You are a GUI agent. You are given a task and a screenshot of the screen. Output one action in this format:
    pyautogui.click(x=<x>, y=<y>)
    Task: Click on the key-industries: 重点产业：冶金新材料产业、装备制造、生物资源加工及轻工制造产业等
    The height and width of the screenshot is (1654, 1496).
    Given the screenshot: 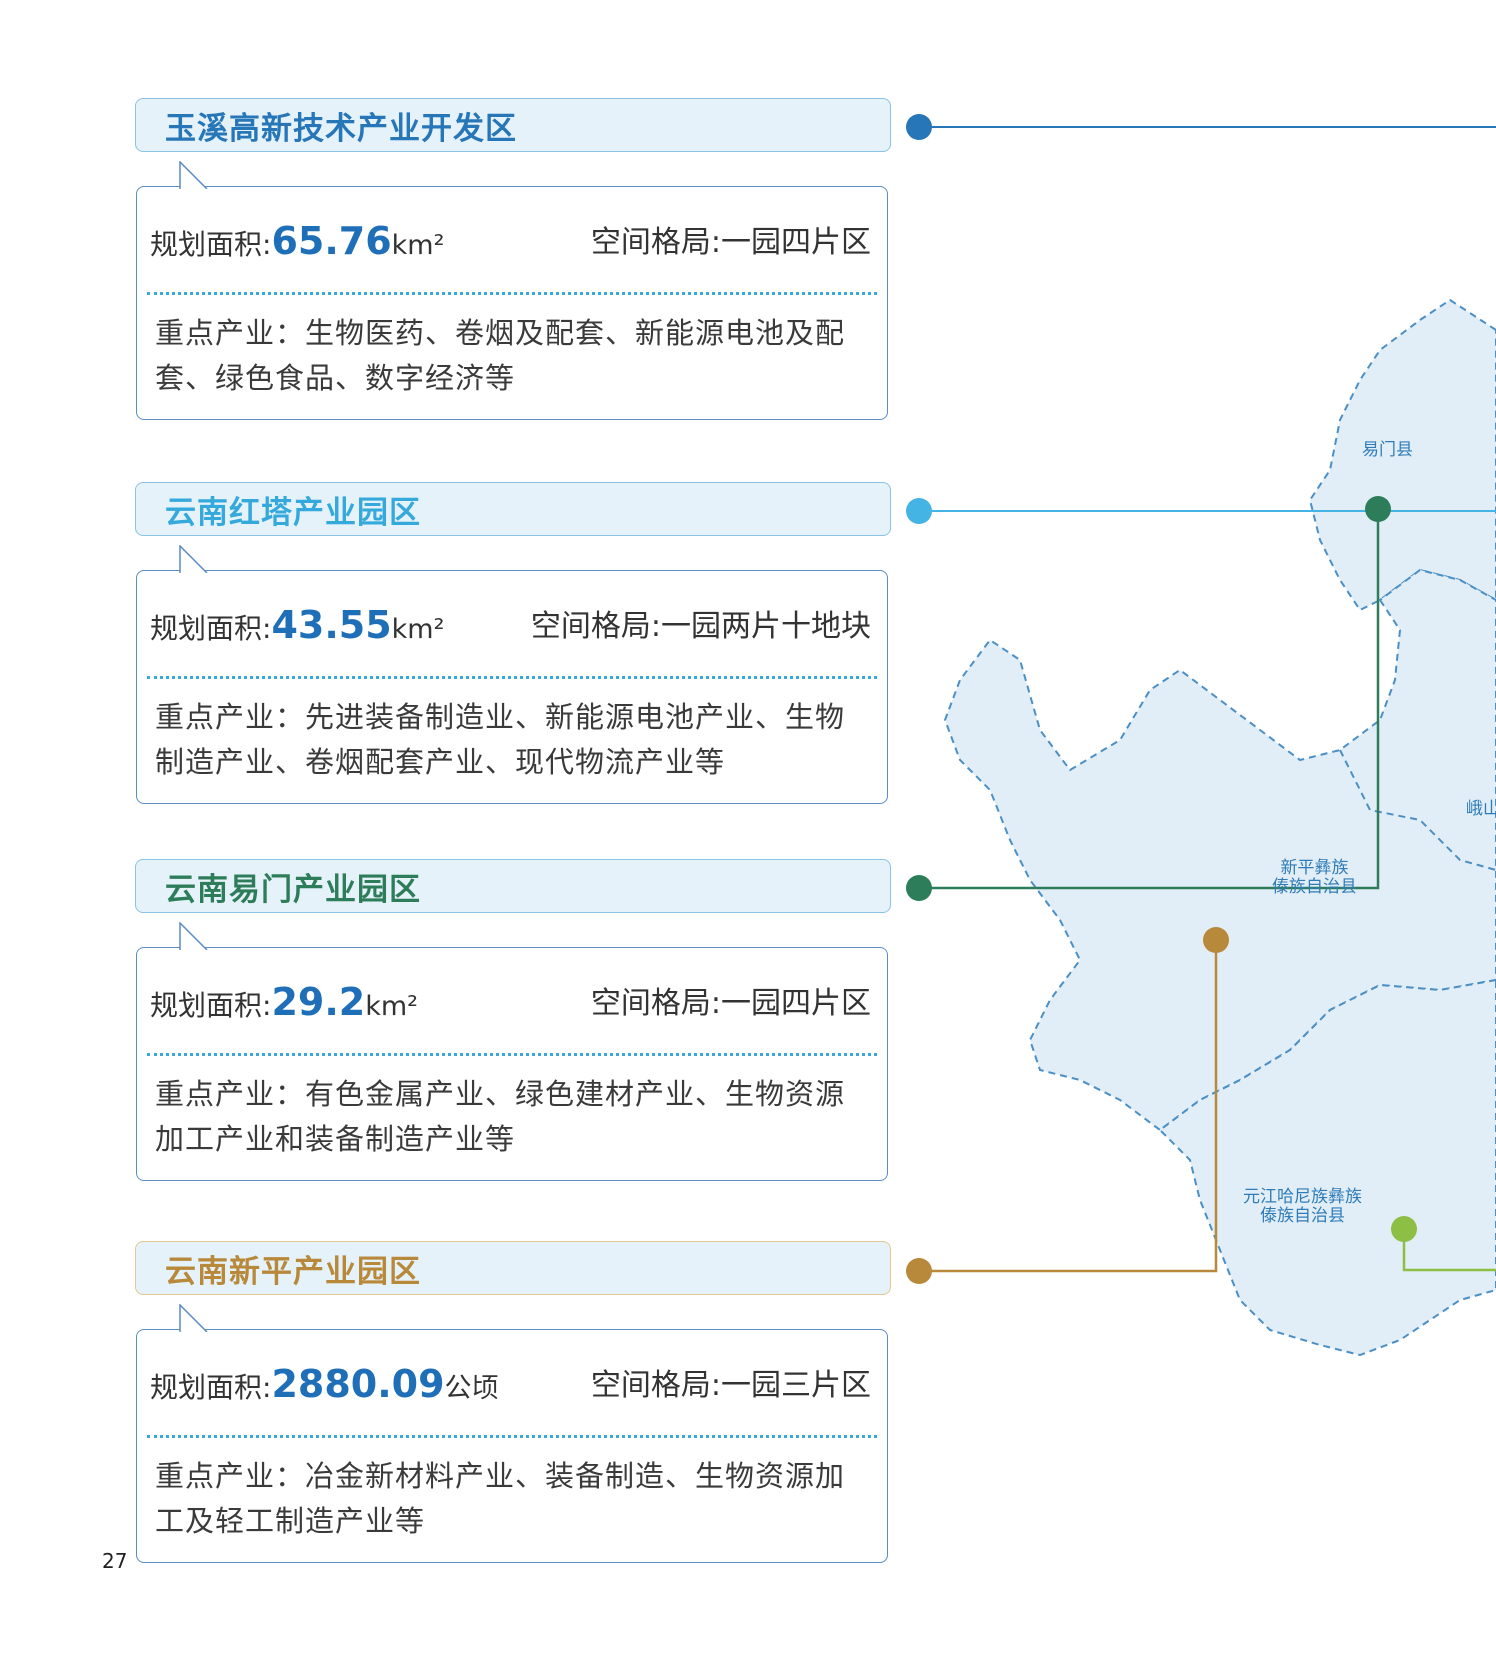 What is the action you would take?
    pyautogui.click(x=500, y=1498)
    